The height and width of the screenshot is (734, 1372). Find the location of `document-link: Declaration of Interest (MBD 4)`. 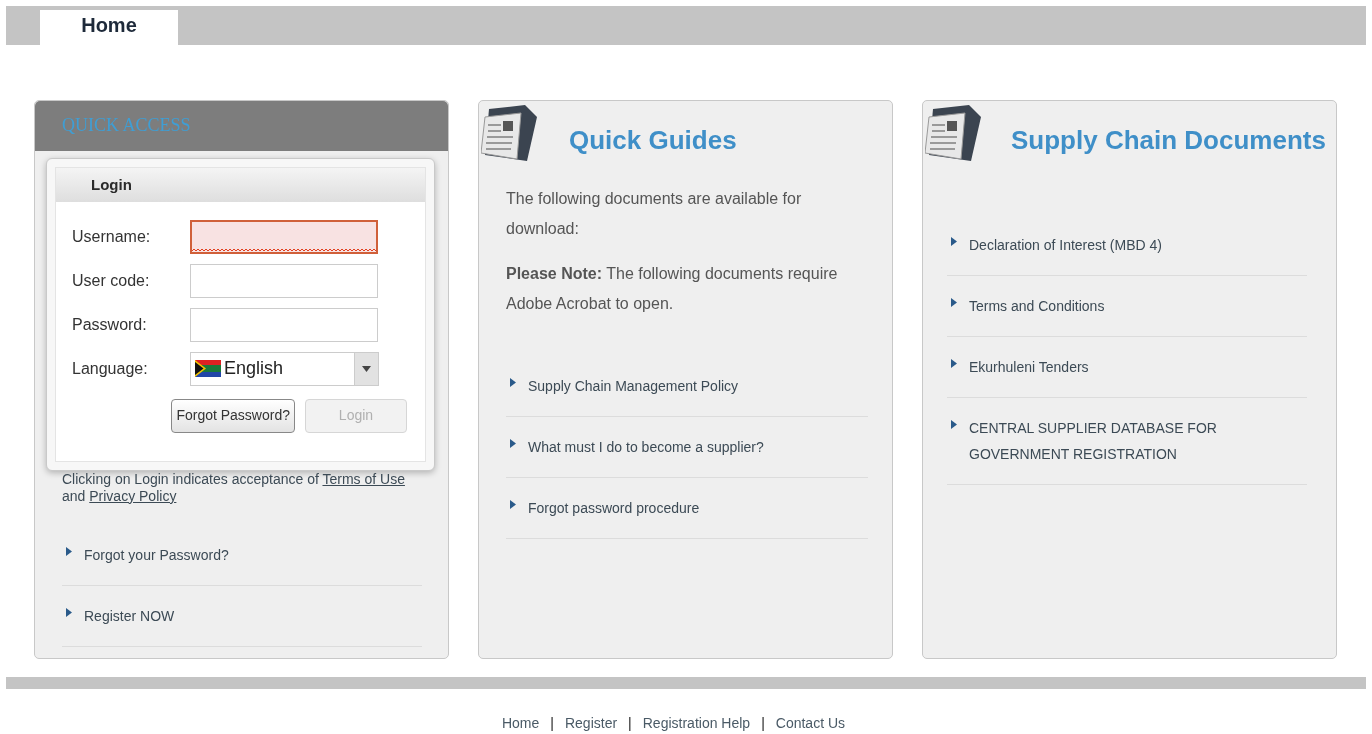

document-link: Declaration of Interest (MBD 4) is located at coordinates (1065, 244).